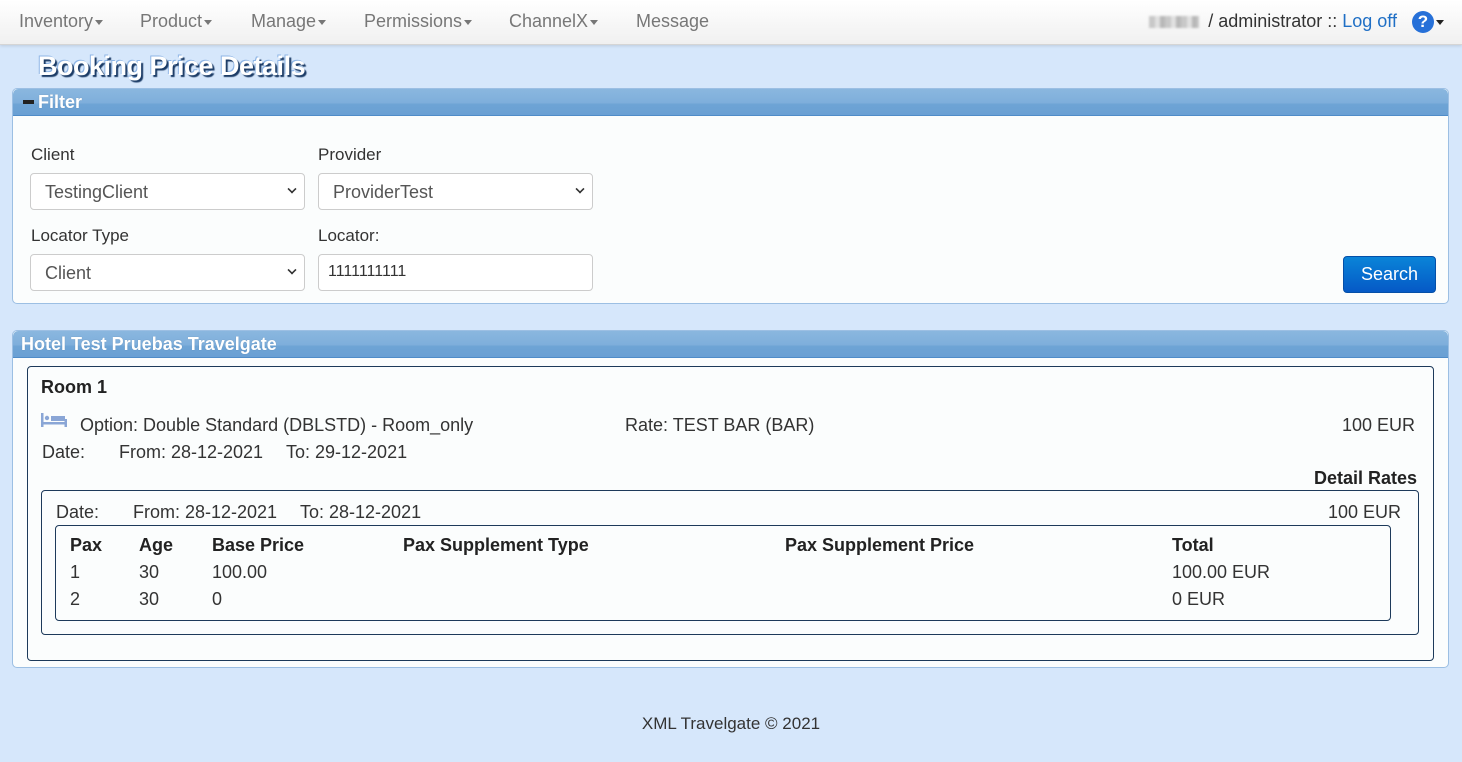 Image resolution: width=1462 pixels, height=762 pixels. I want to click on nav-permissions: Permissions, so click(418, 21).